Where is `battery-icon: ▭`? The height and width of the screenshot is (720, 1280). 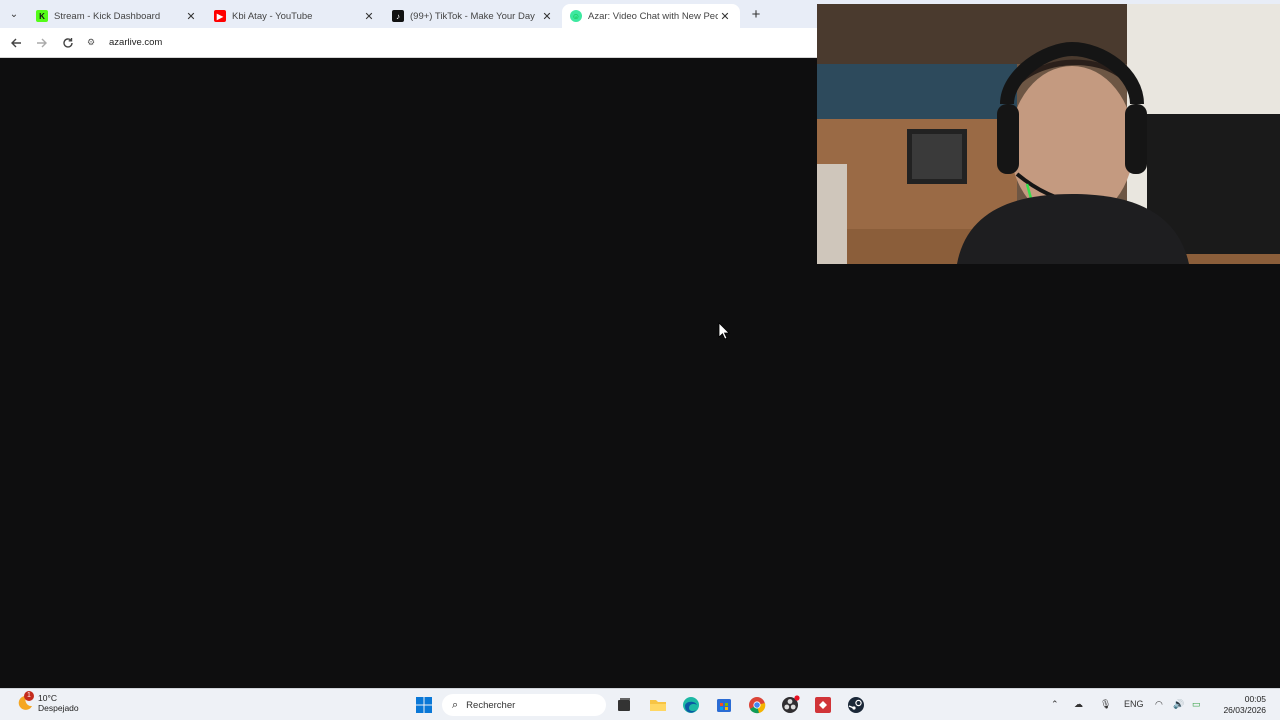
battery-icon: ▭ is located at coordinates (1196, 704).